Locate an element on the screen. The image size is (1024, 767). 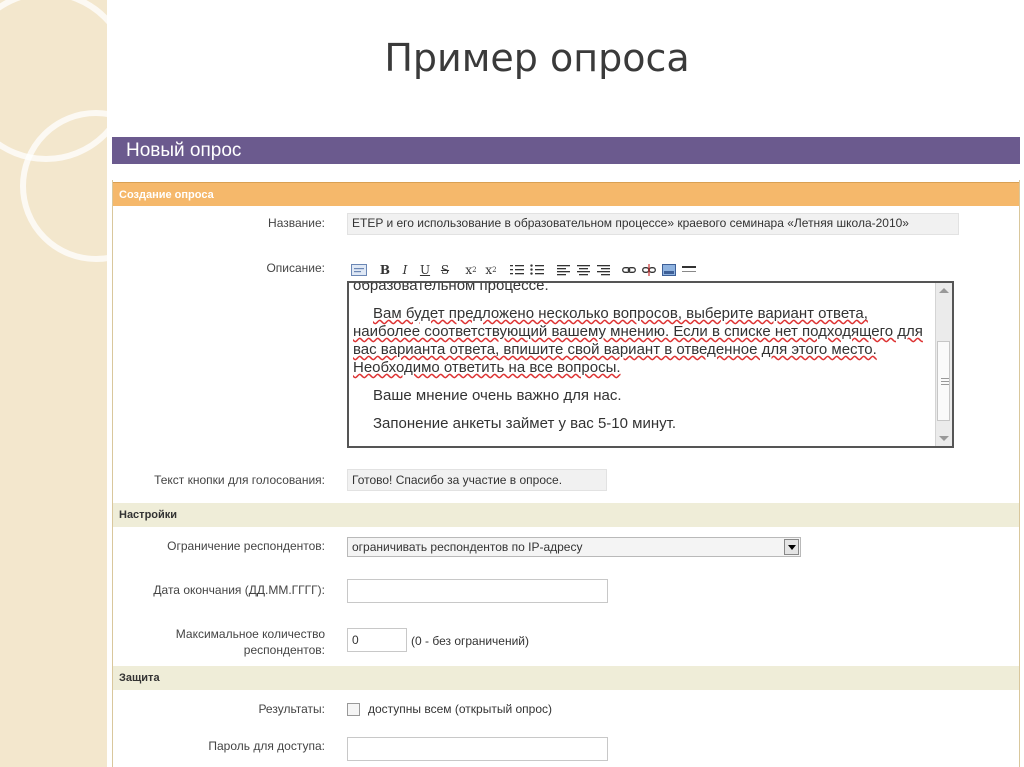
restriction-select: ограничивать респондентов по IP-адресу is located at coordinates (574, 547).